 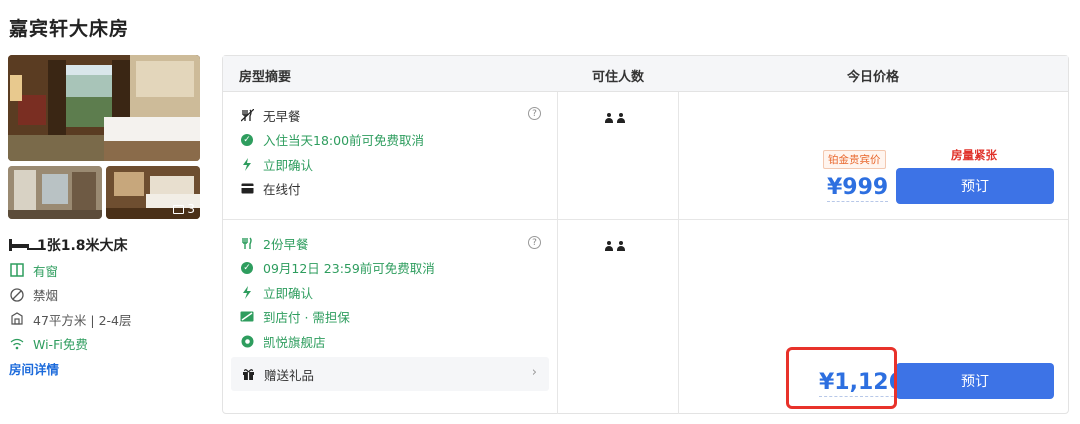 I want to click on gift-icon, so click(x=248, y=374).